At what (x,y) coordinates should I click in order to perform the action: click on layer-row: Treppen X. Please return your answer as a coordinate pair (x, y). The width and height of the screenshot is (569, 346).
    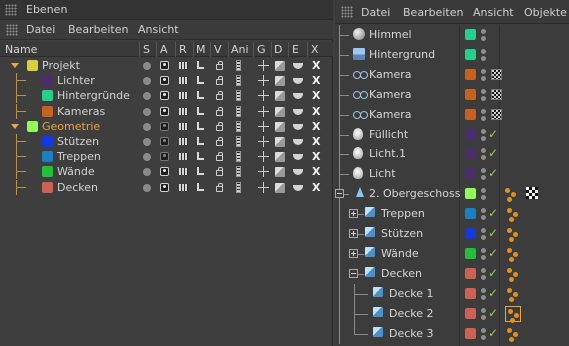
    Looking at the image, I should click on (166, 157).